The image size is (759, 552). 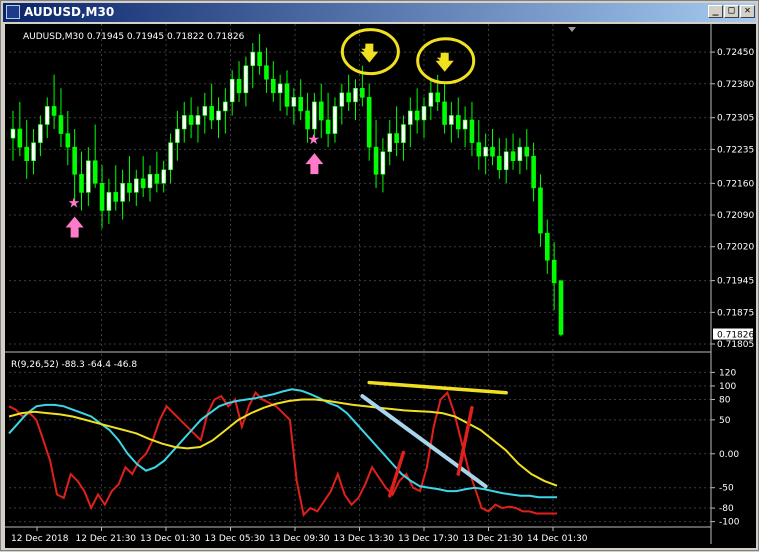 What do you see at coordinates (729, 455) in the screenshot?
I see `indicator-tick-label: 0.00` at bounding box center [729, 455].